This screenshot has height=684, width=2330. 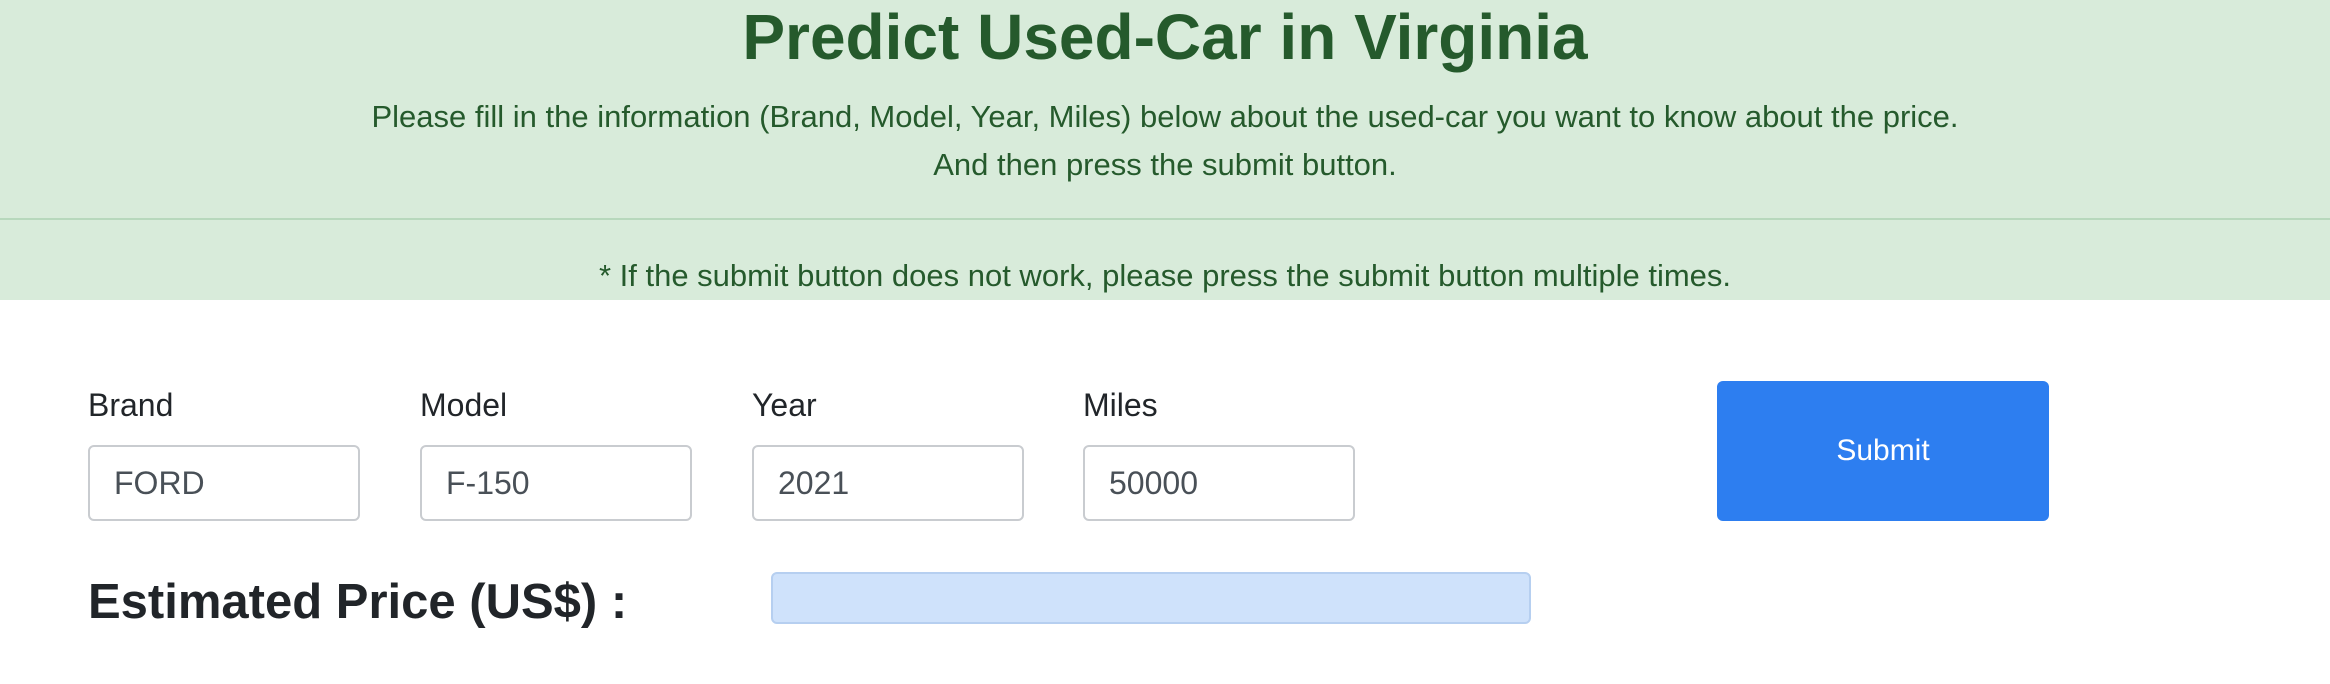 What do you see at coordinates (1165, 164) in the screenshot?
I see `description-line-2: And then press the submit button.` at bounding box center [1165, 164].